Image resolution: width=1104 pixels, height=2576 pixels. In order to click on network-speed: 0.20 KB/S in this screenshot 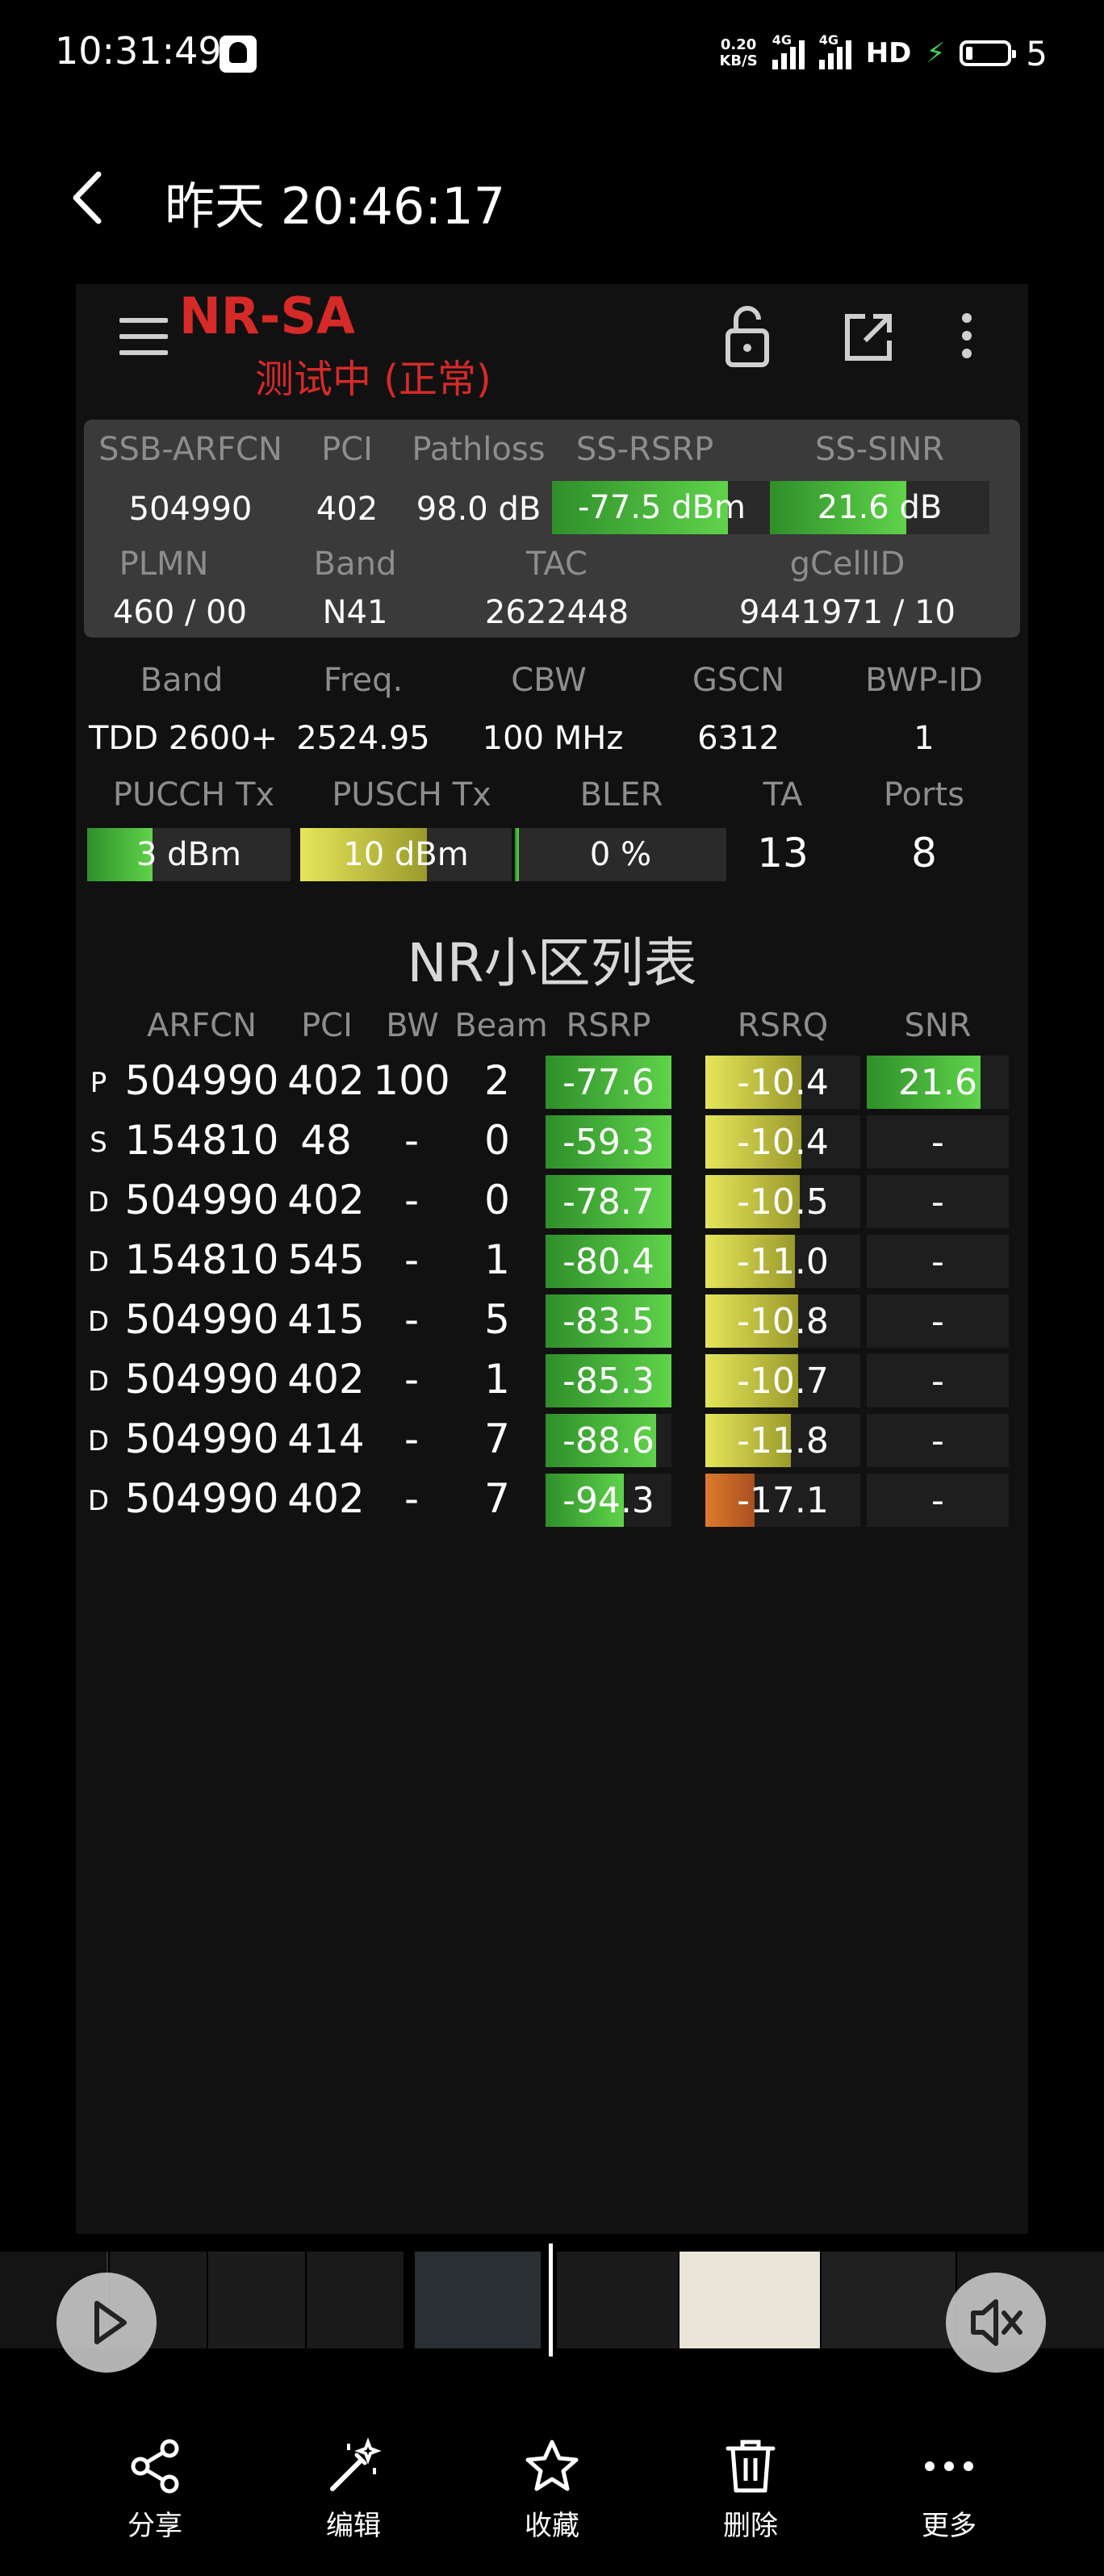, I will do `click(738, 53)`.